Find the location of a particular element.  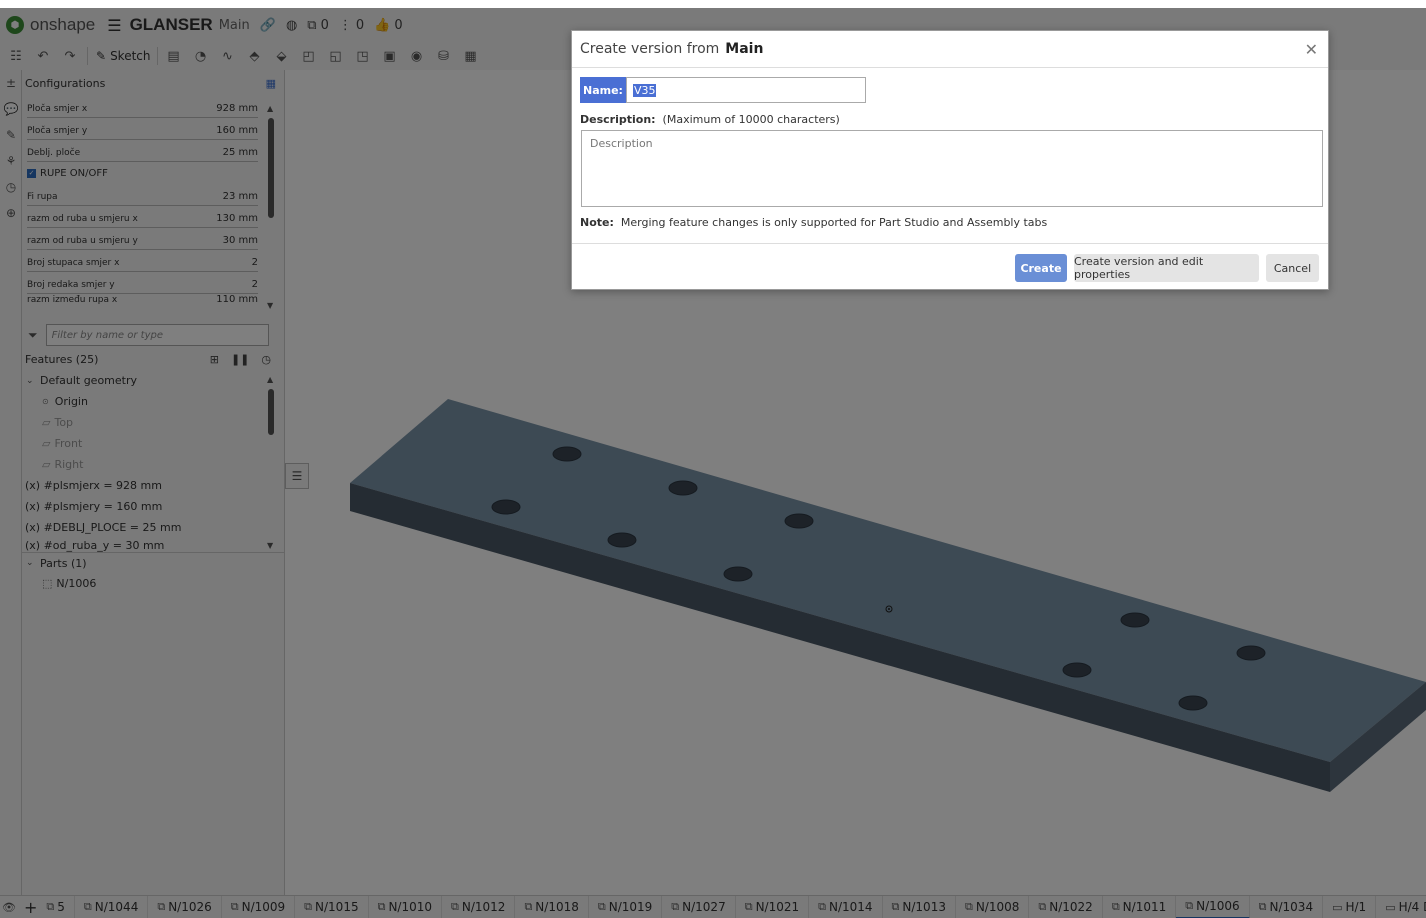

tab-n-1006: ⧉ N/1006 is located at coordinates (1213, 907).